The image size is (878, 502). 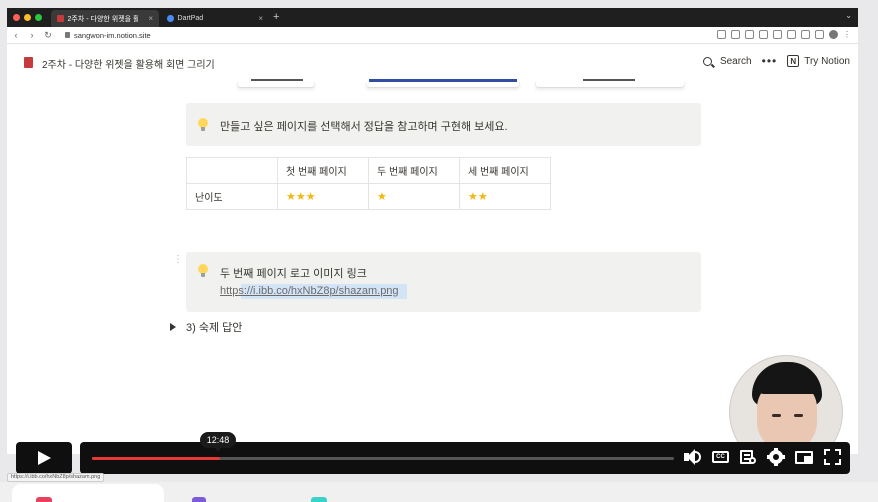 What do you see at coordinates (805, 34) in the screenshot?
I see `sidebar-icon` at bounding box center [805, 34].